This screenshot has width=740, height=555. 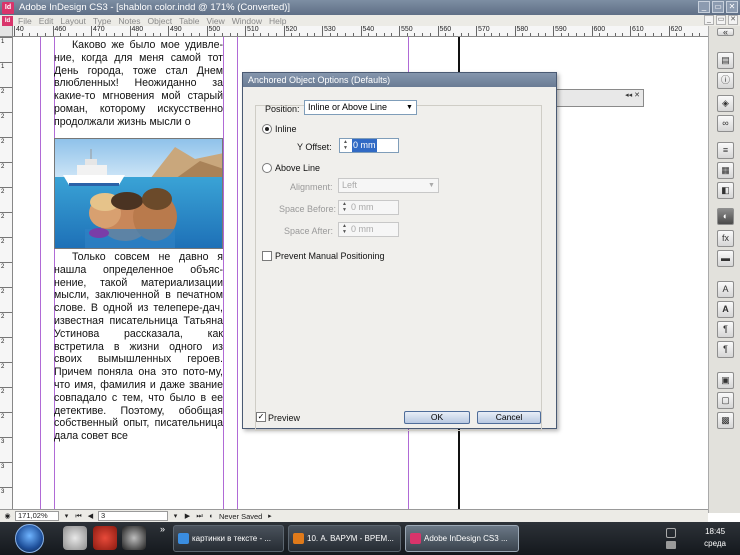 What do you see at coordinates (199, 516) in the screenshot?
I see `last-page-icon: ⏭` at bounding box center [199, 516].